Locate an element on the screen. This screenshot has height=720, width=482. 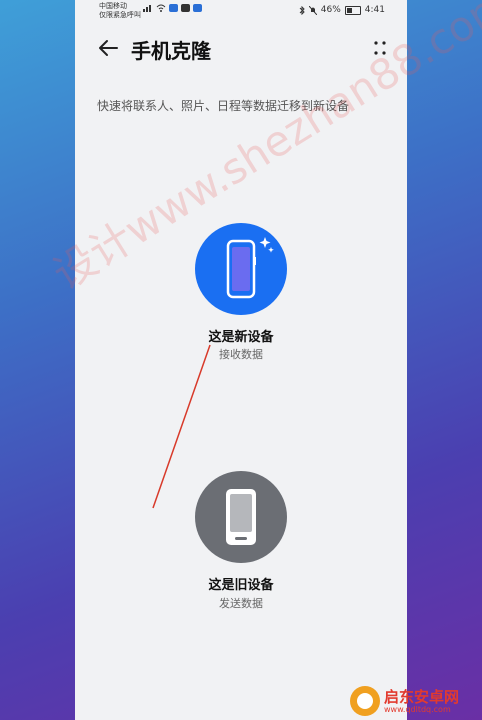
logo-url: www.qdltdq.com is located at coordinates (417, 709).